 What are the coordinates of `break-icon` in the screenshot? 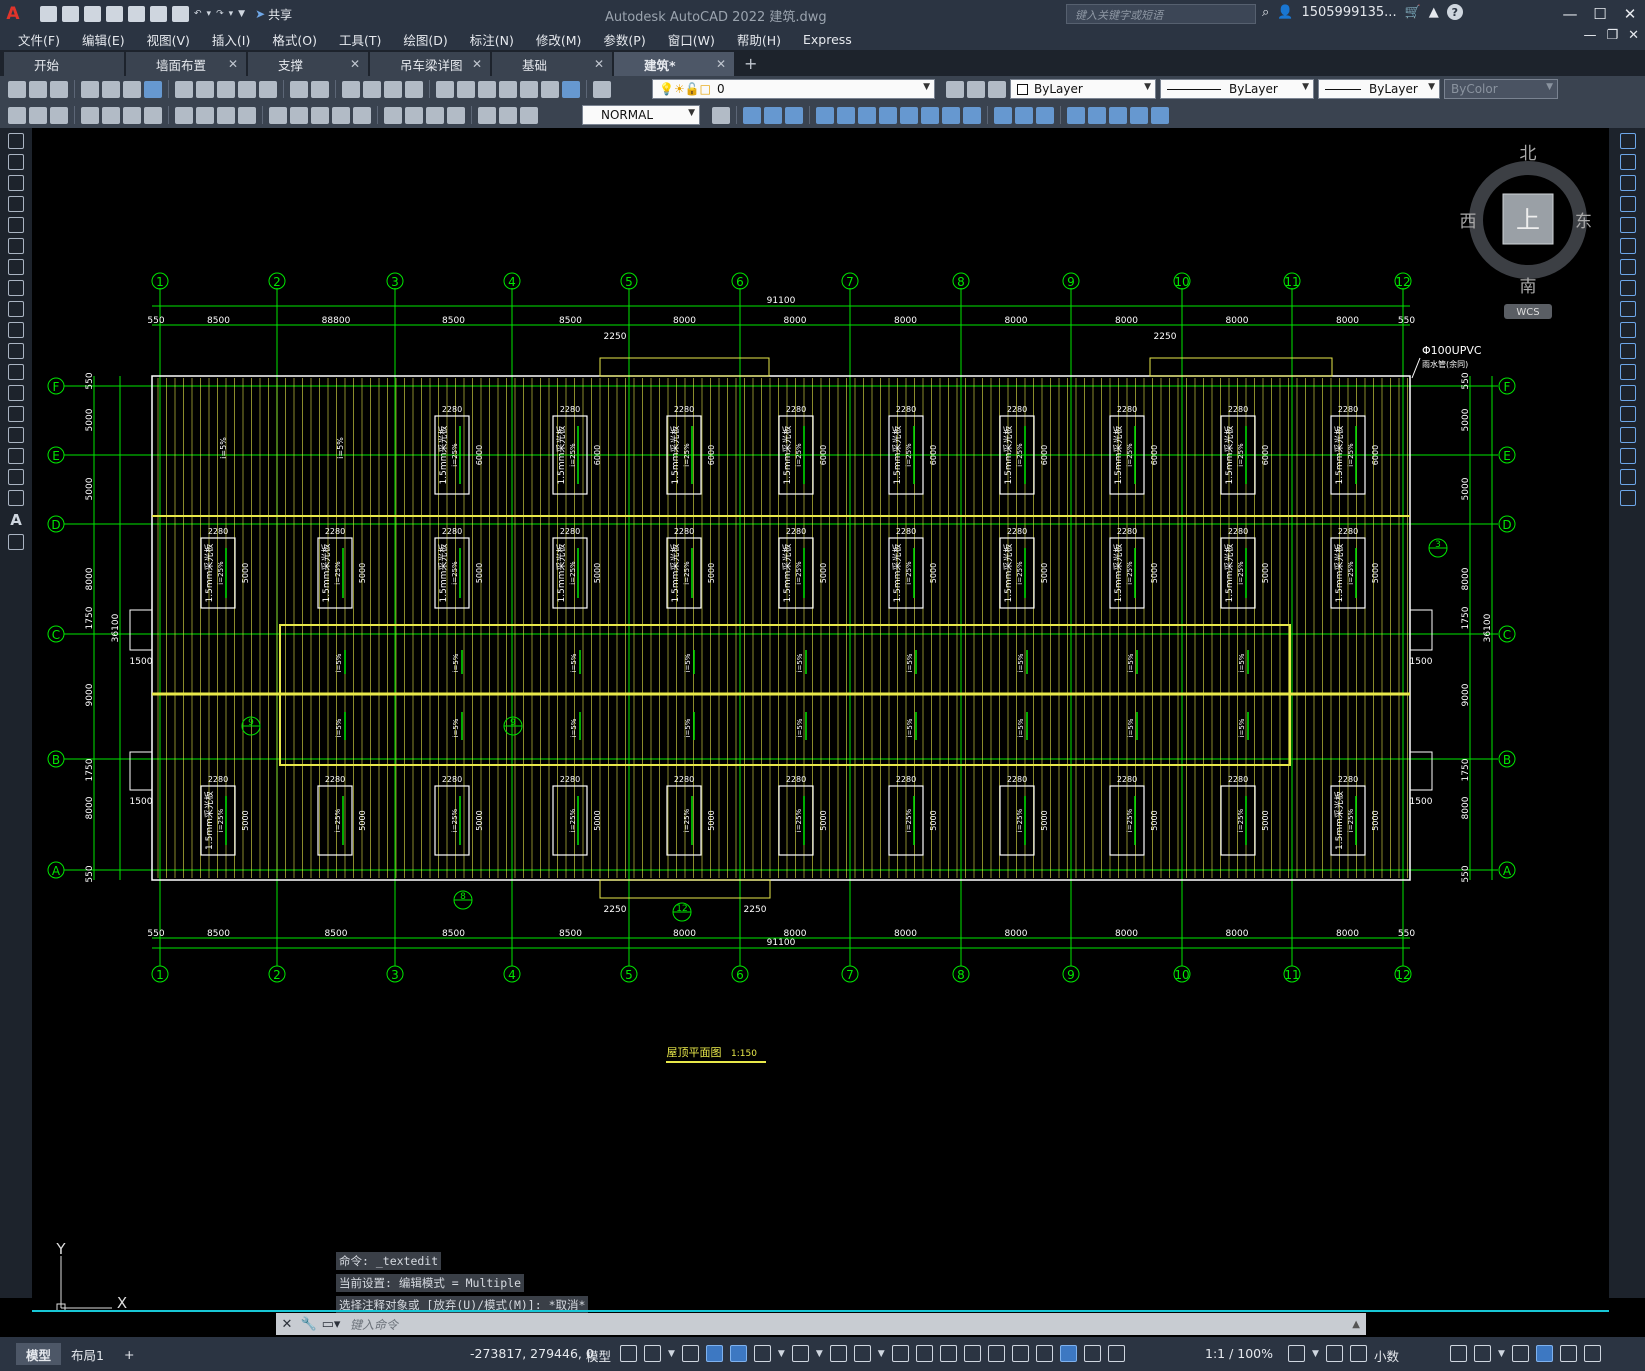 It's located at (1003, 115).